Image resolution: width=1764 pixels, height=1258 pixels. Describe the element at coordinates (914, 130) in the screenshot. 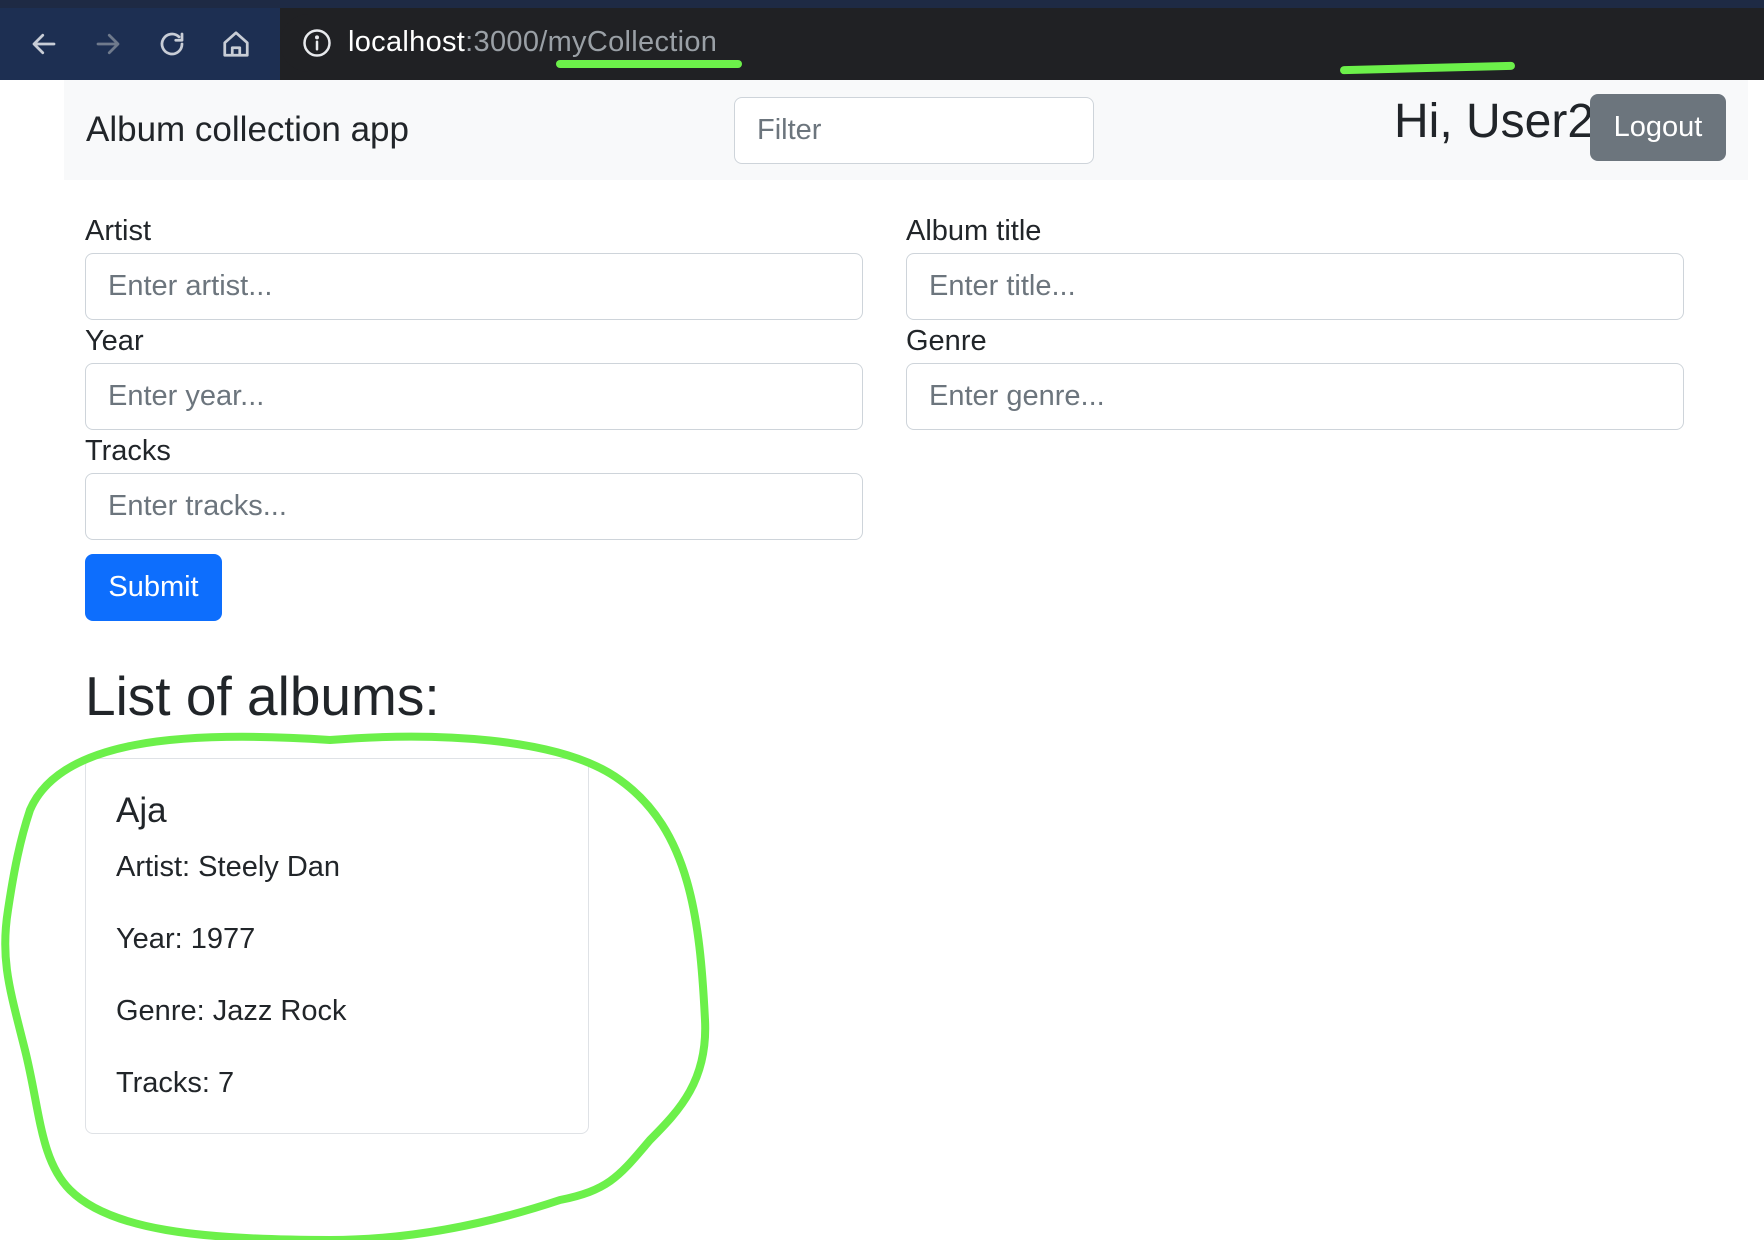

I see `filter-input` at that location.